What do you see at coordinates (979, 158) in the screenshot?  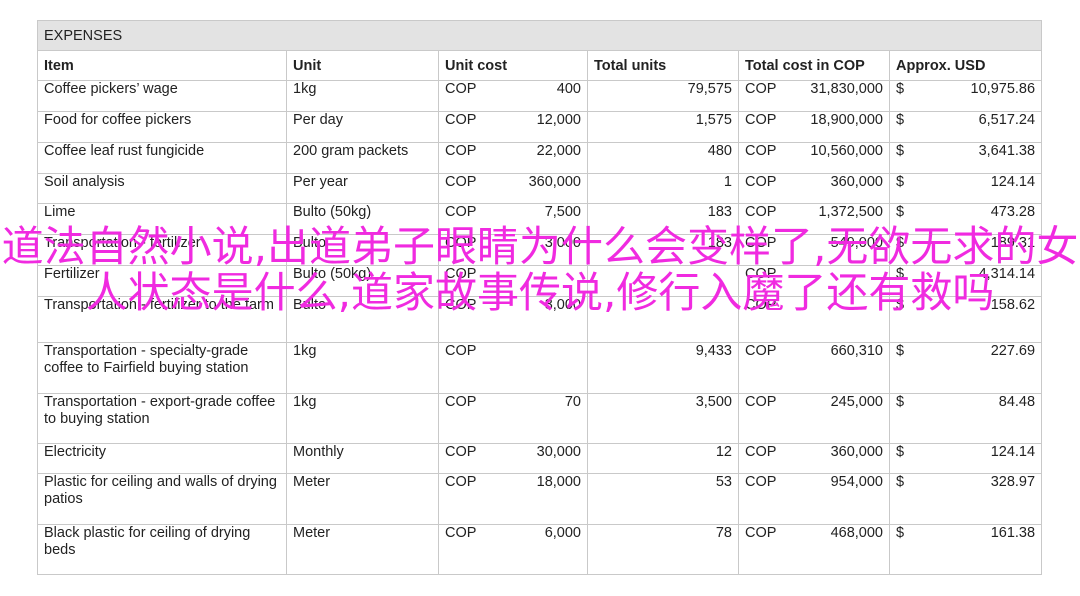 I see `cell-usd: 3,641.38` at bounding box center [979, 158].